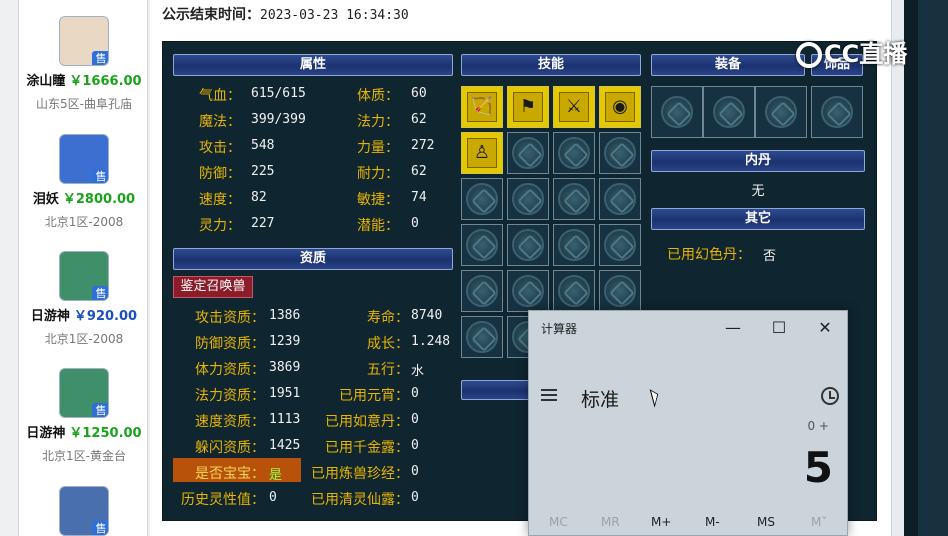  I want to click on calculator-title: 计算器, so click(559, 329).